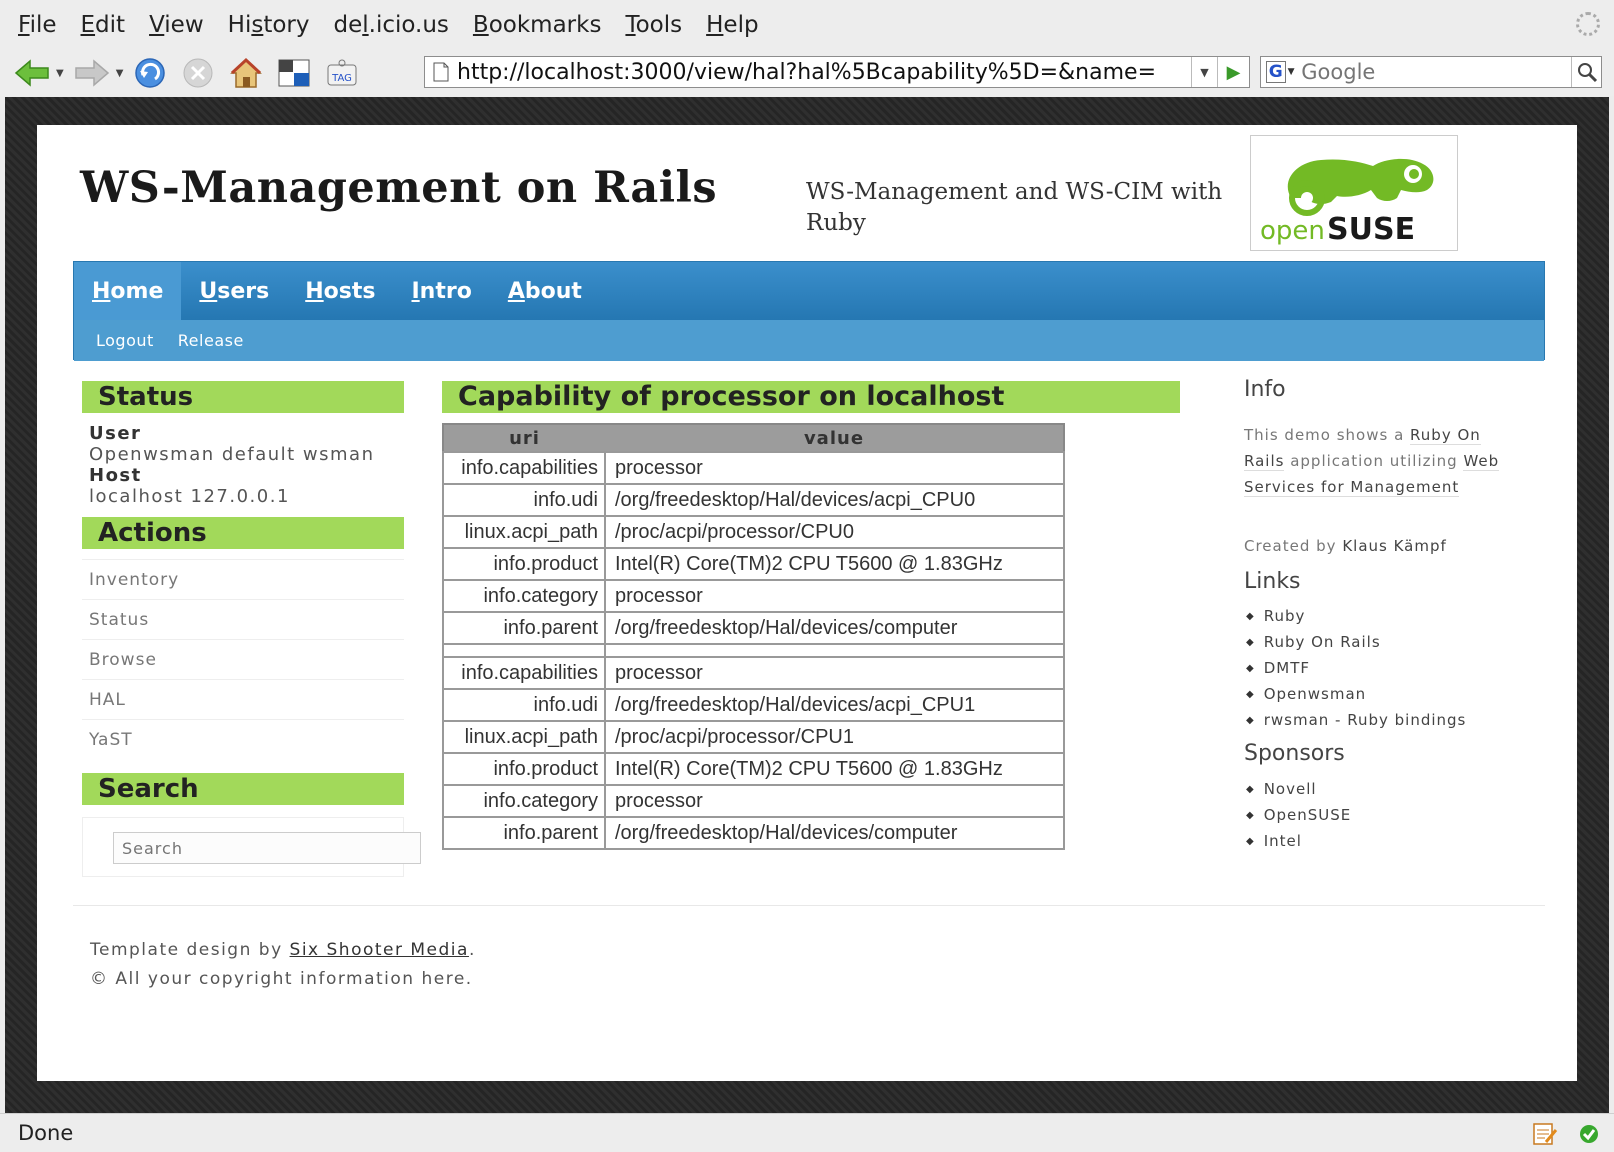 Image resolution: width=1614 pixels, height=1152 pixels. Describe the element at coordinates (246, 73) in the screenshot. I see `home-icon` at that location.